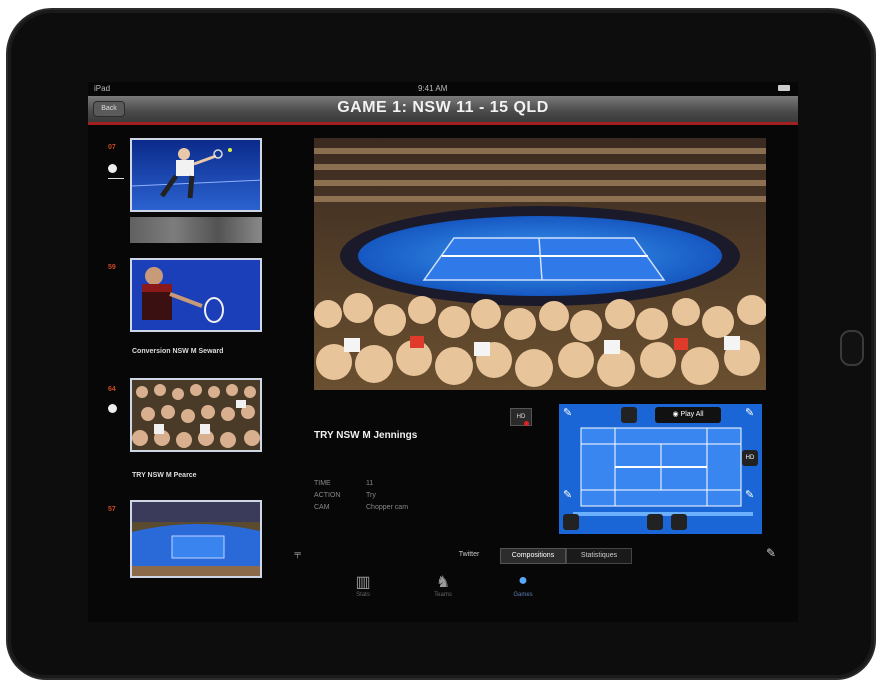  I want to click on play-all-label: Play All, so click(692, 414).